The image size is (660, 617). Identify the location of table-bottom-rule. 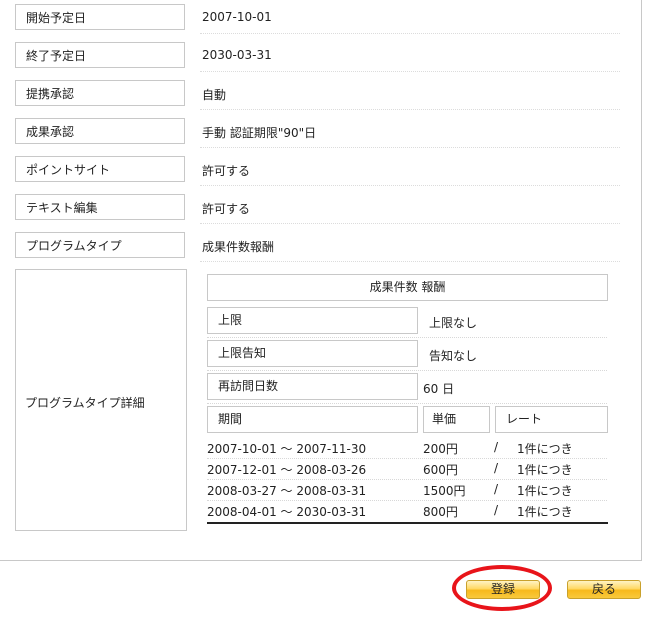
(407, 523).